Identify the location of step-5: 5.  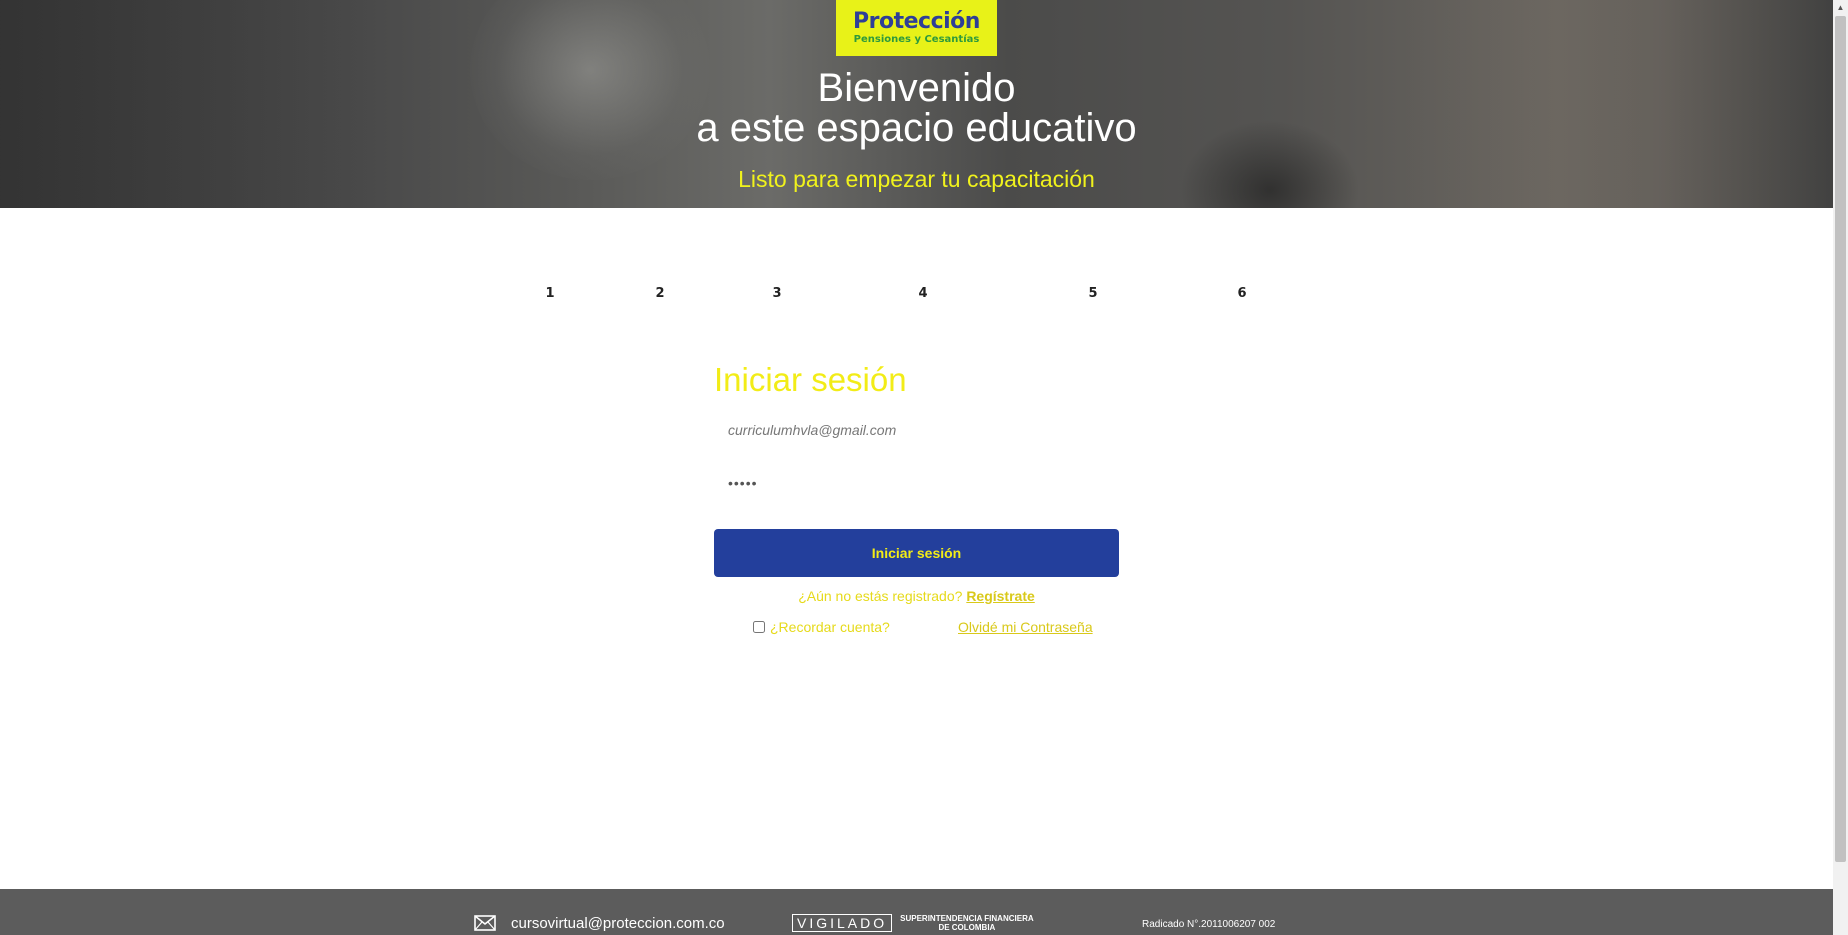
(1093, 293).